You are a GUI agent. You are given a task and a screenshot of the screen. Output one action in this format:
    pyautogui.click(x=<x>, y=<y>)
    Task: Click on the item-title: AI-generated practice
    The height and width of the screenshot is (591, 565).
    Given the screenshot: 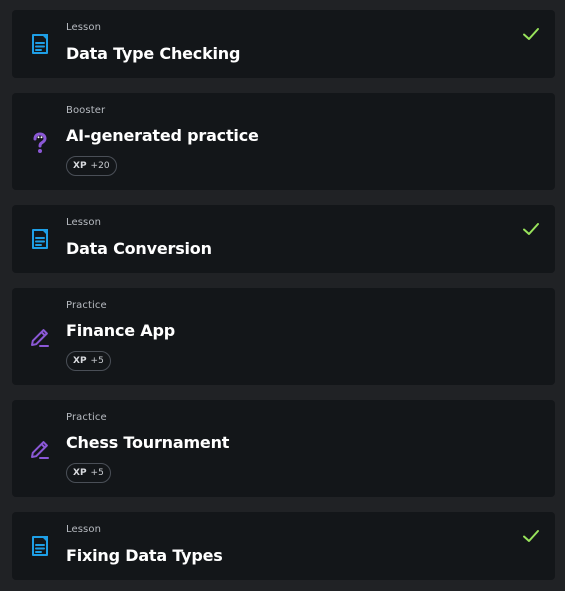 What is the action you would take?
    pyautogui.click(x=162, y=135)
    